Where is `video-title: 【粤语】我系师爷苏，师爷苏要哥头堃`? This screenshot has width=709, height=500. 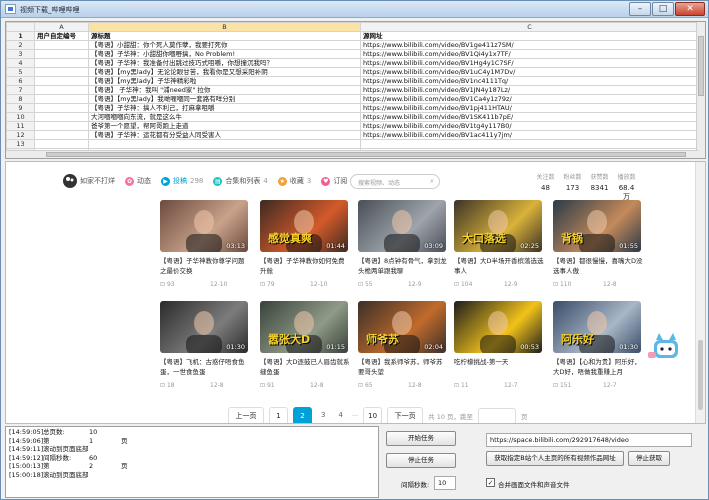
video-title: 【粤语】我系师爷苏，师爷苏要哥头堃 is located at coordinates (403, 368).